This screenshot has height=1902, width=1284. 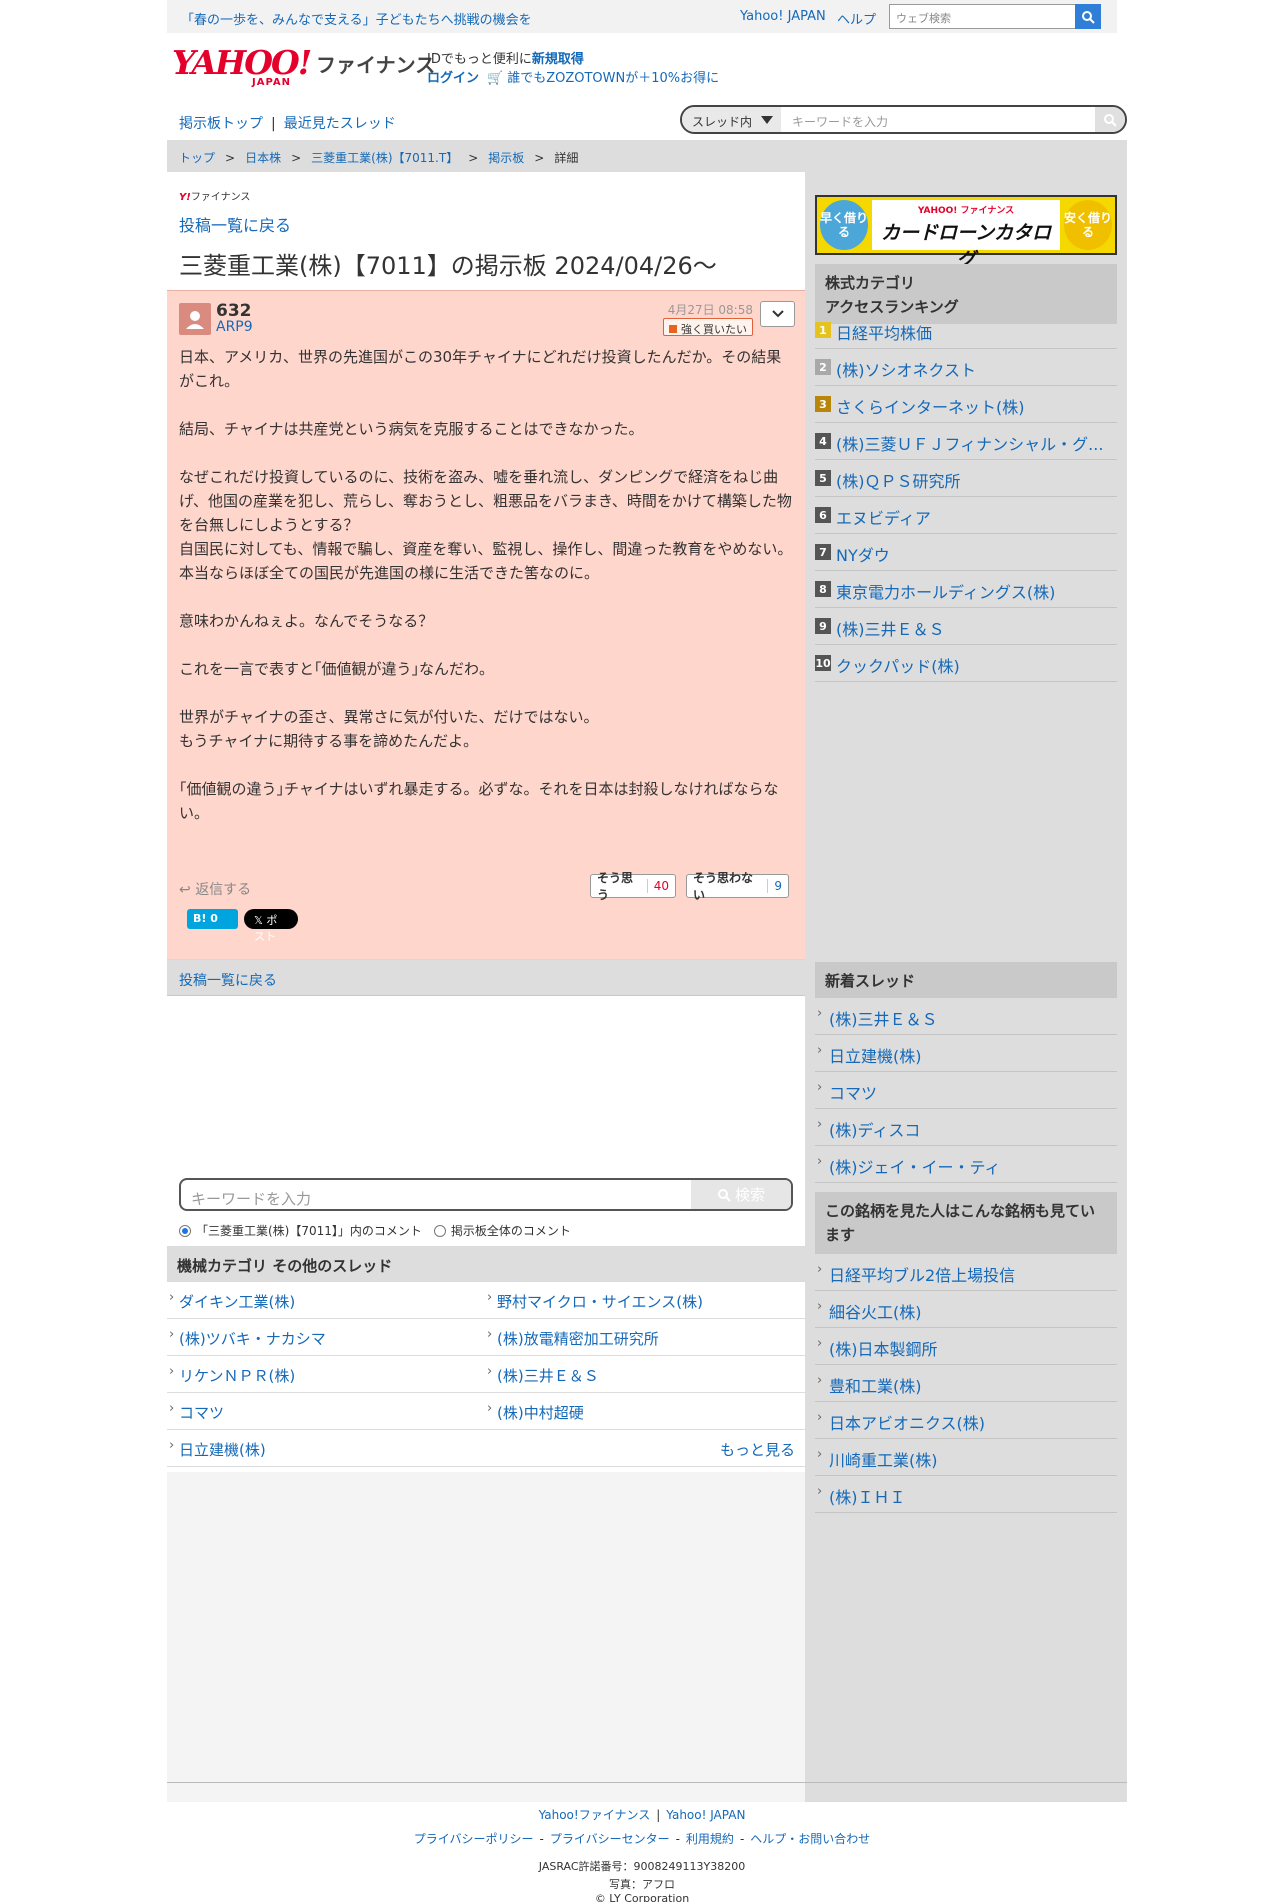 What do you see at coordinates (453, 76) in the screenshot?
I see `login-link: ログイン` at bounding box center [453, 76].